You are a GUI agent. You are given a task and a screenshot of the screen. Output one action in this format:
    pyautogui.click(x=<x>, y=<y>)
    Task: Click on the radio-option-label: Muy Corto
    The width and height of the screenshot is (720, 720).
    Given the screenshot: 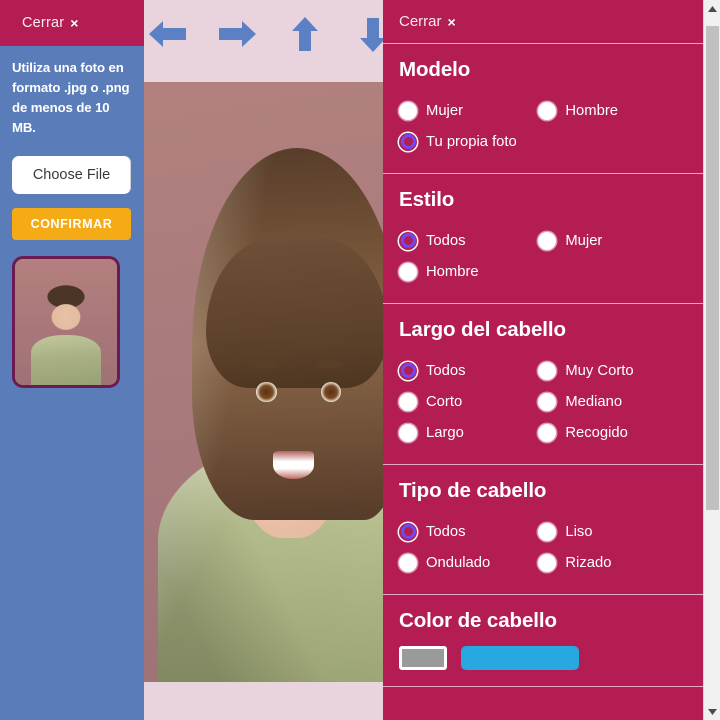 What is the action you would take?
    pyautogui.click(x=599, y=370)
    